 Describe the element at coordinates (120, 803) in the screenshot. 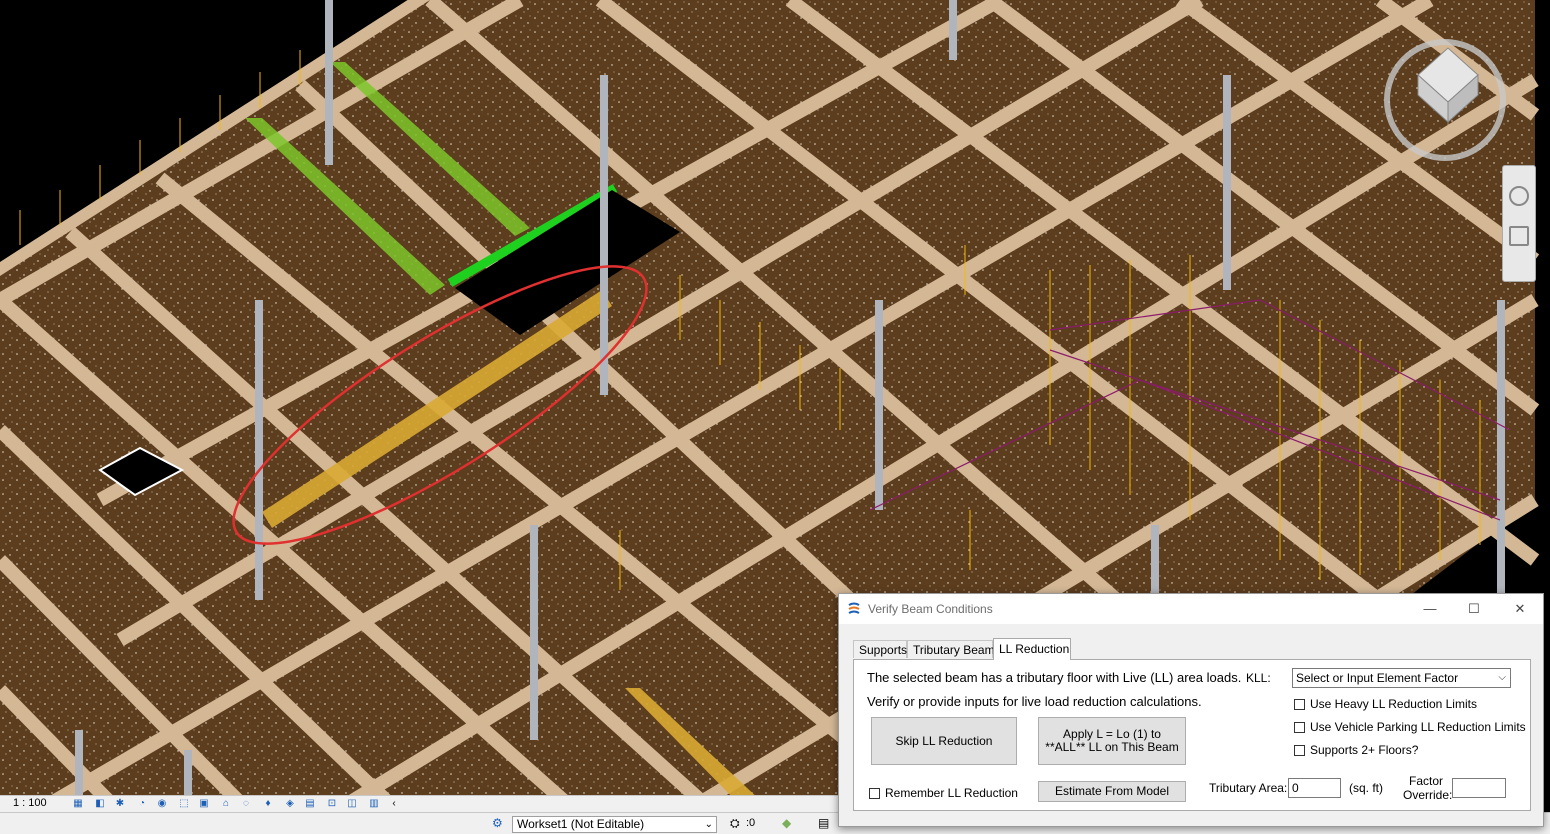

I see `sun-path-icon: ✱` at that location.